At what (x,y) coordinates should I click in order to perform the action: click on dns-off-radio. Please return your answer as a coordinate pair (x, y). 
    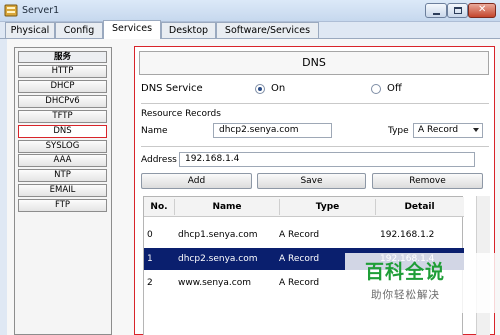
    Looking at the image, I should click on (376, 89).